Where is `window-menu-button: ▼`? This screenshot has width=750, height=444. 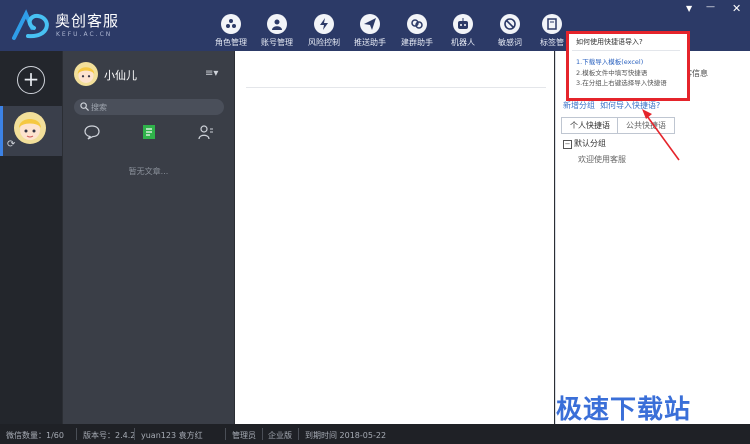 window-menu-button: ▼ is located at coordinates (689, 8).